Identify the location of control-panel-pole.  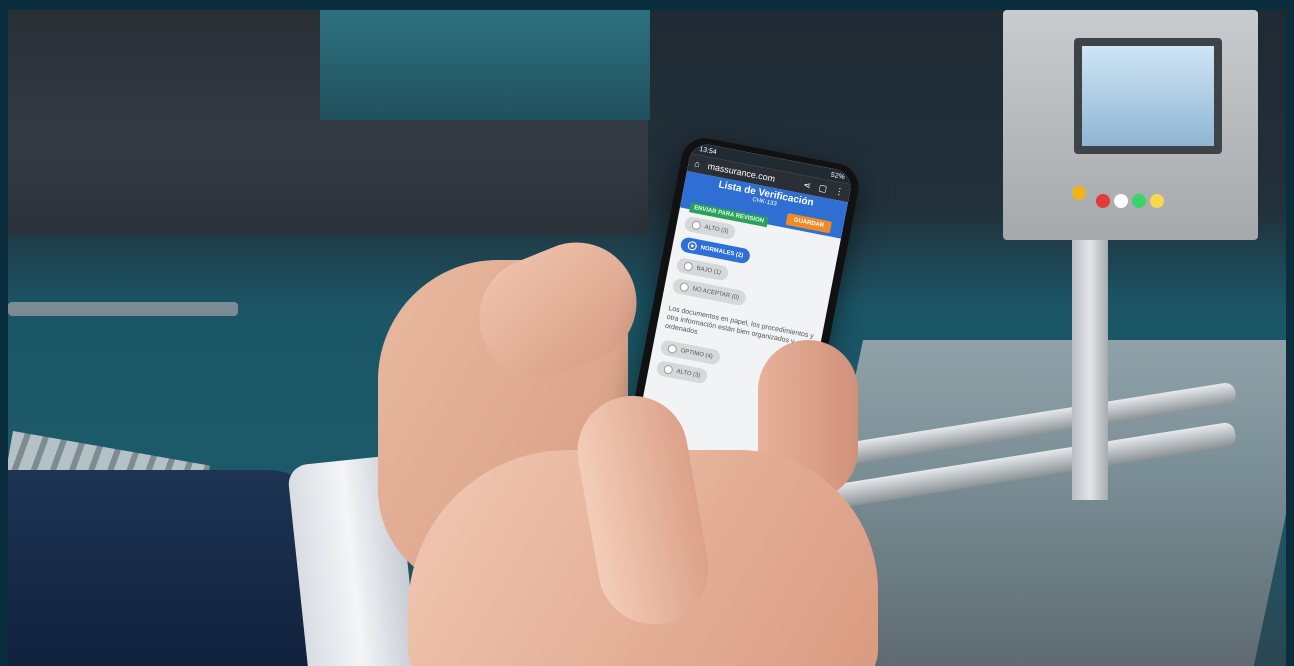
(1090, 370).